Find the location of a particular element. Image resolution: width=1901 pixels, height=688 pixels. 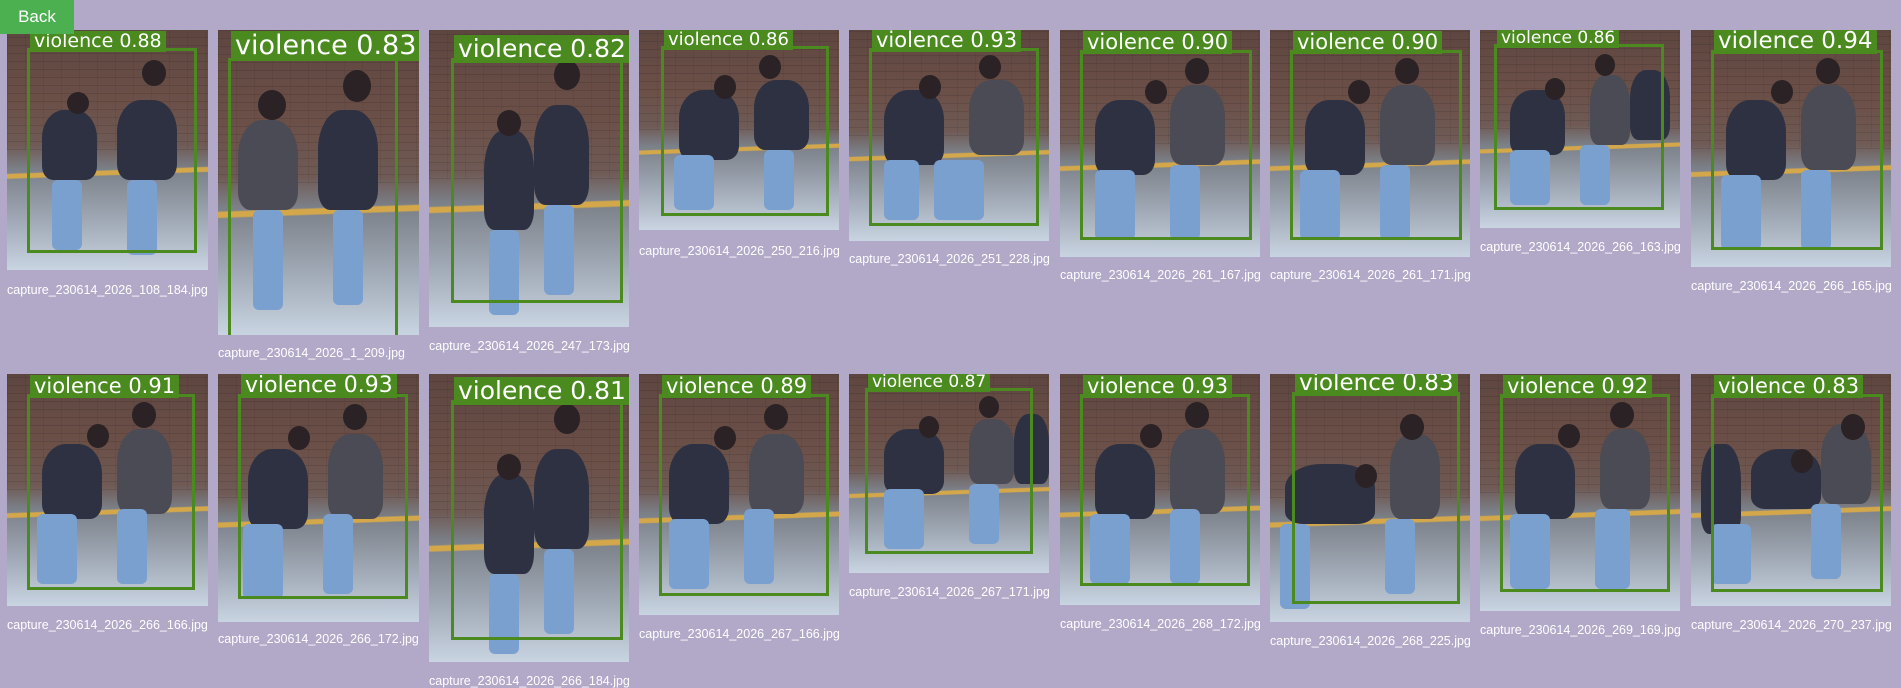

detection-box: violence 0.81 is located at coordinates (540, 508).